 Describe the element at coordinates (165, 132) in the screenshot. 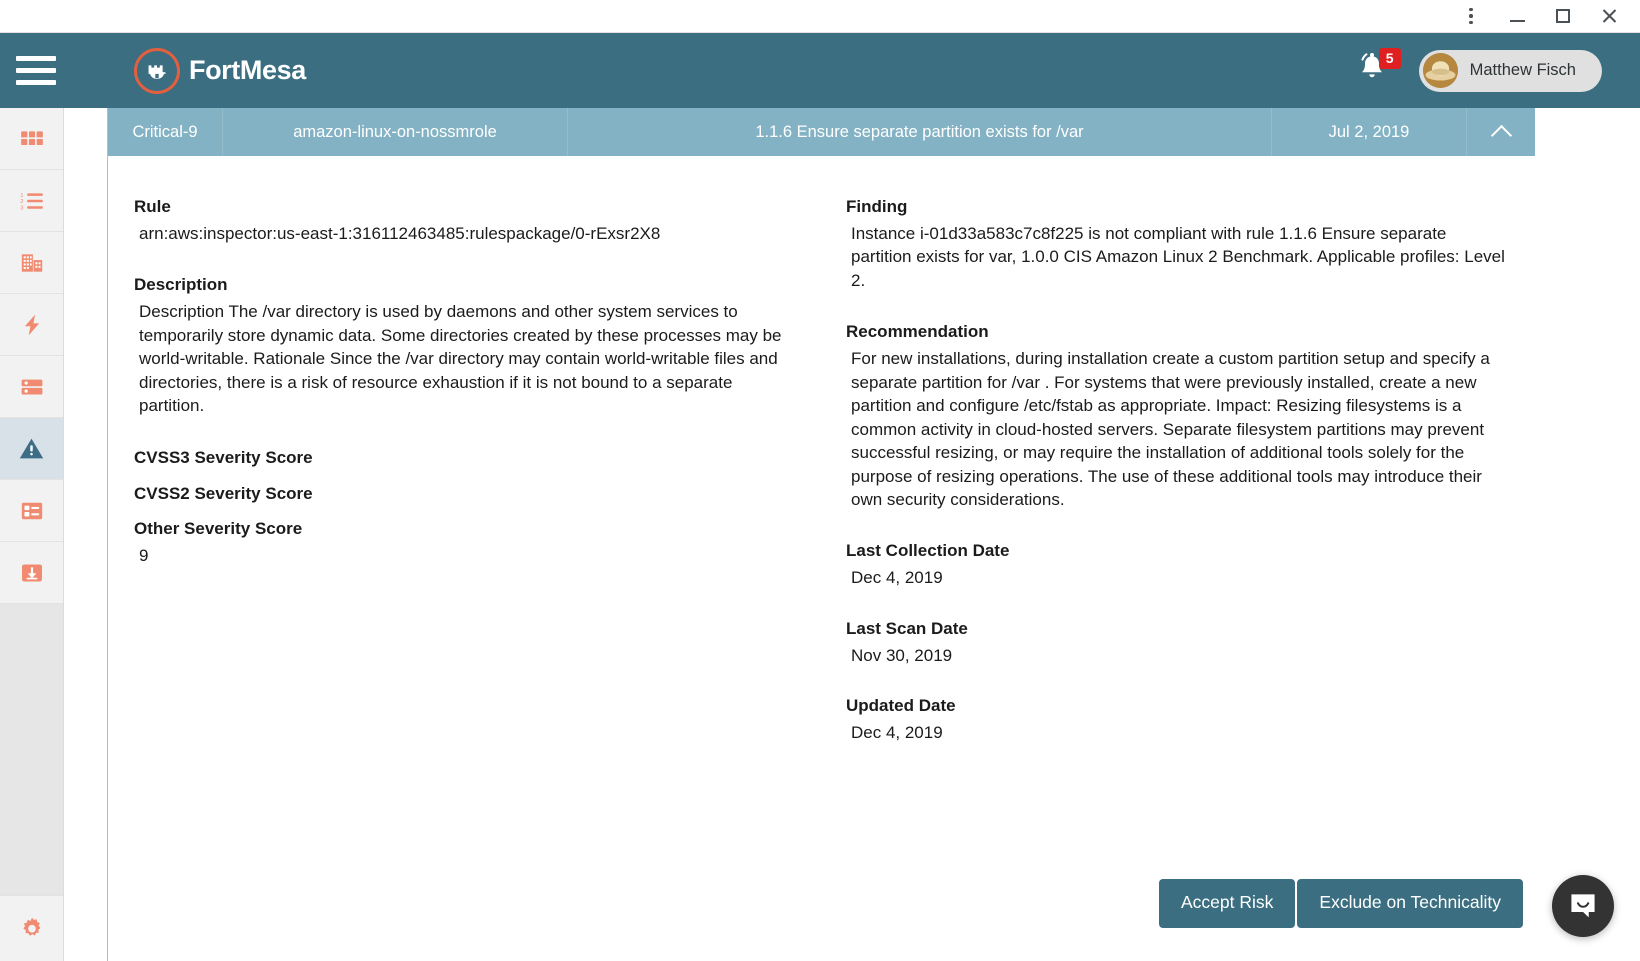

I see `summary-severity: Critical-9` at that location.